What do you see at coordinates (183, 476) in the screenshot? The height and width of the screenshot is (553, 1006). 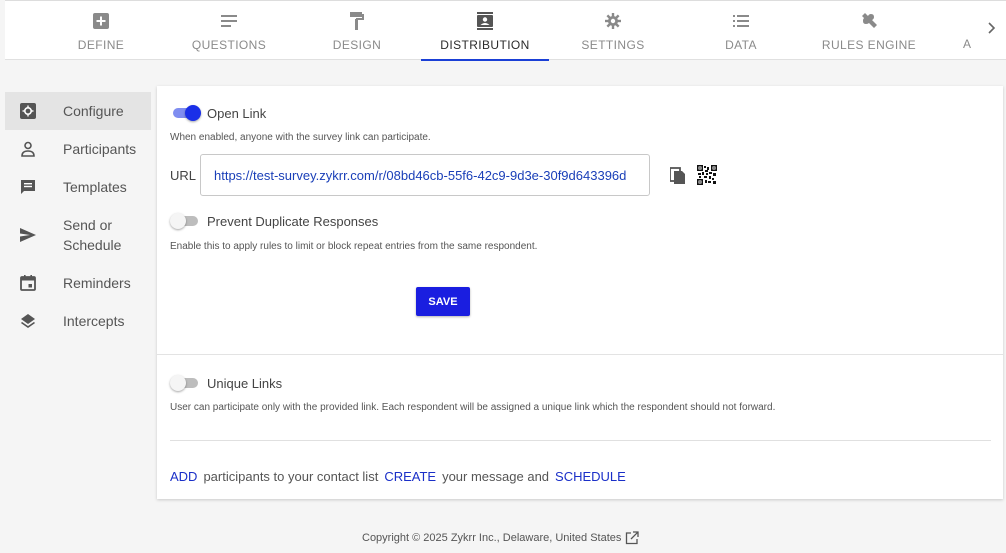 I see `add-participants-link: ADD` at bounding box center [183, 476].